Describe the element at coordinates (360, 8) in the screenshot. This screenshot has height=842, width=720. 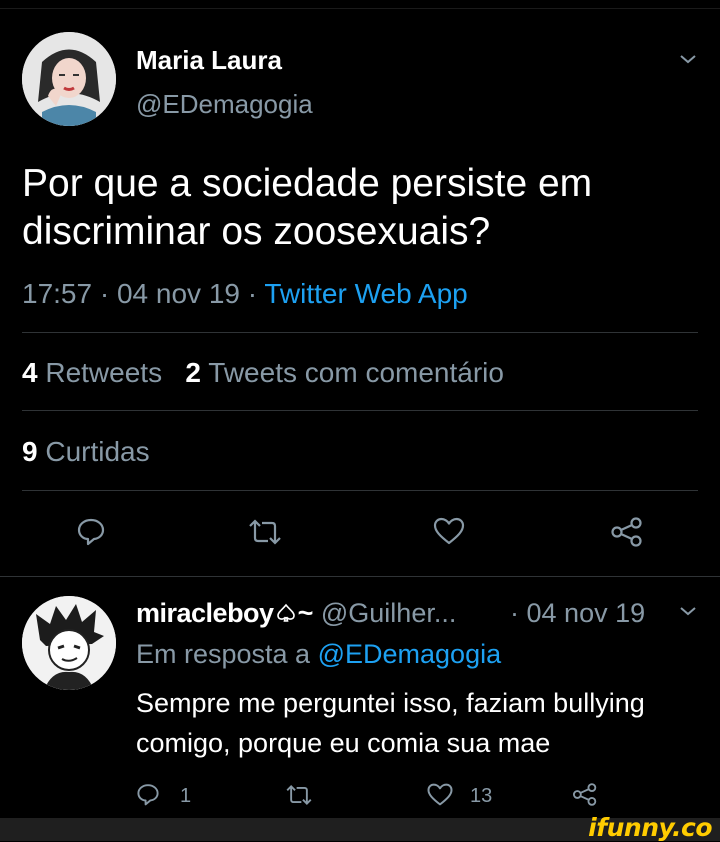
I see `top-divider` at that location.